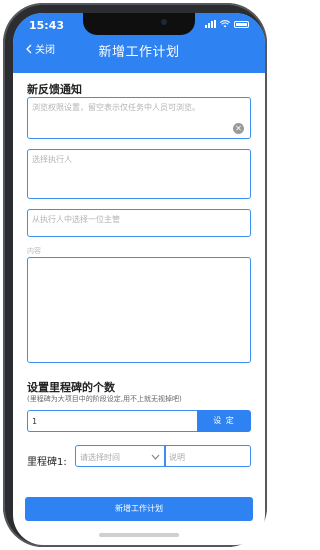 The image size is (320, 550). What do you see at coordinates (155, 457) in the screenshot?
I see `chevron-down-icon` at bounding box center [155, 457].